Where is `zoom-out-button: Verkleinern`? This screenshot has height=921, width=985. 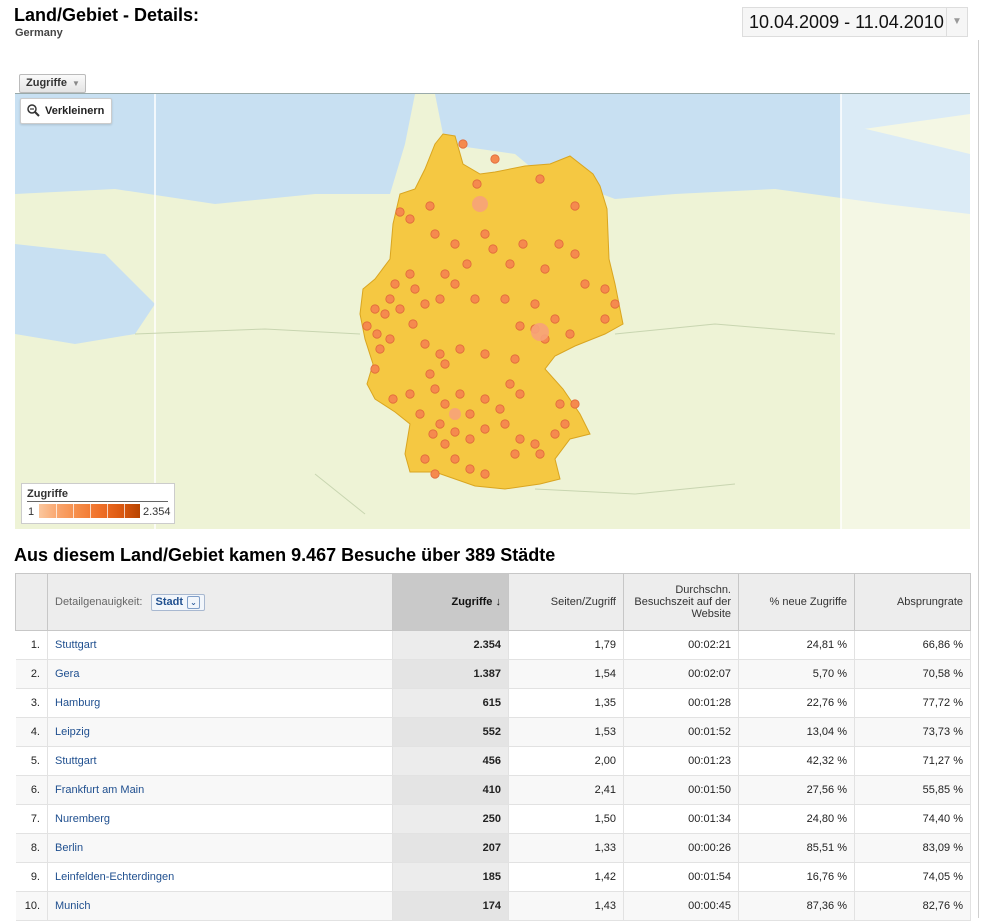
zoom-out-button: Verkleinern is located at coordinates (66, 111).